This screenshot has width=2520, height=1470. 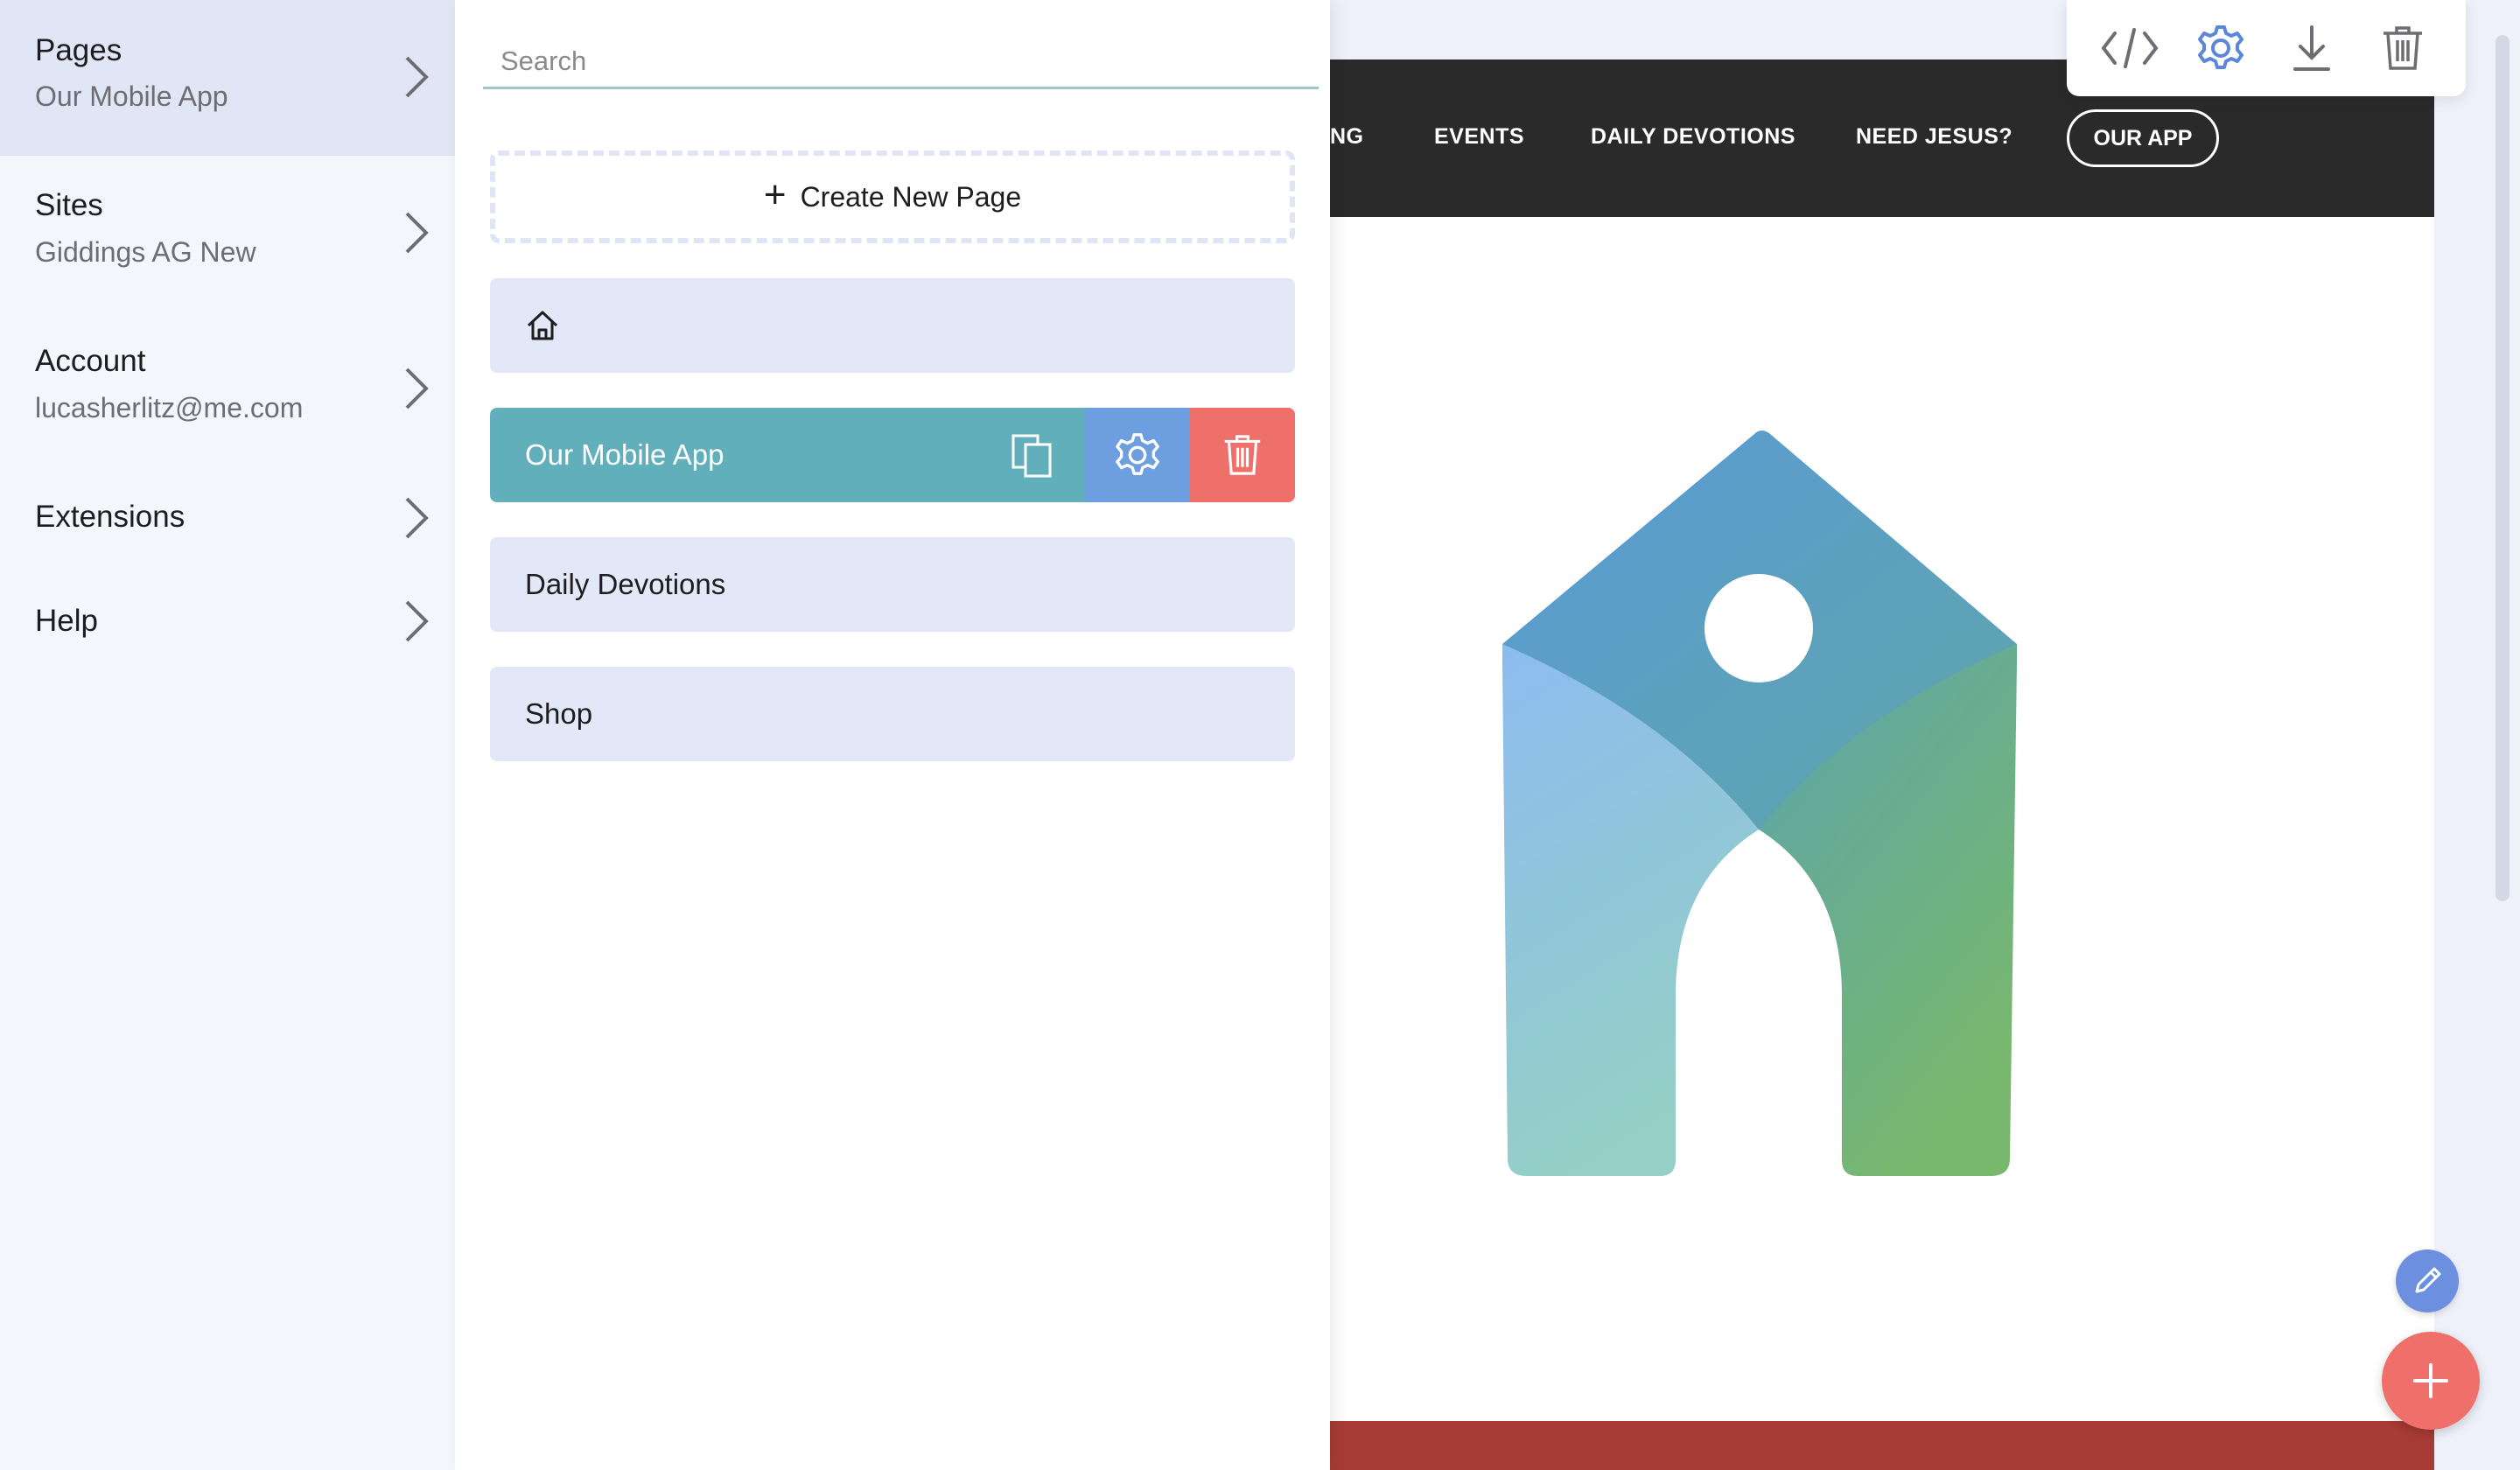 I want to click on preview-scrollbar, so click(x=2503, y=468).